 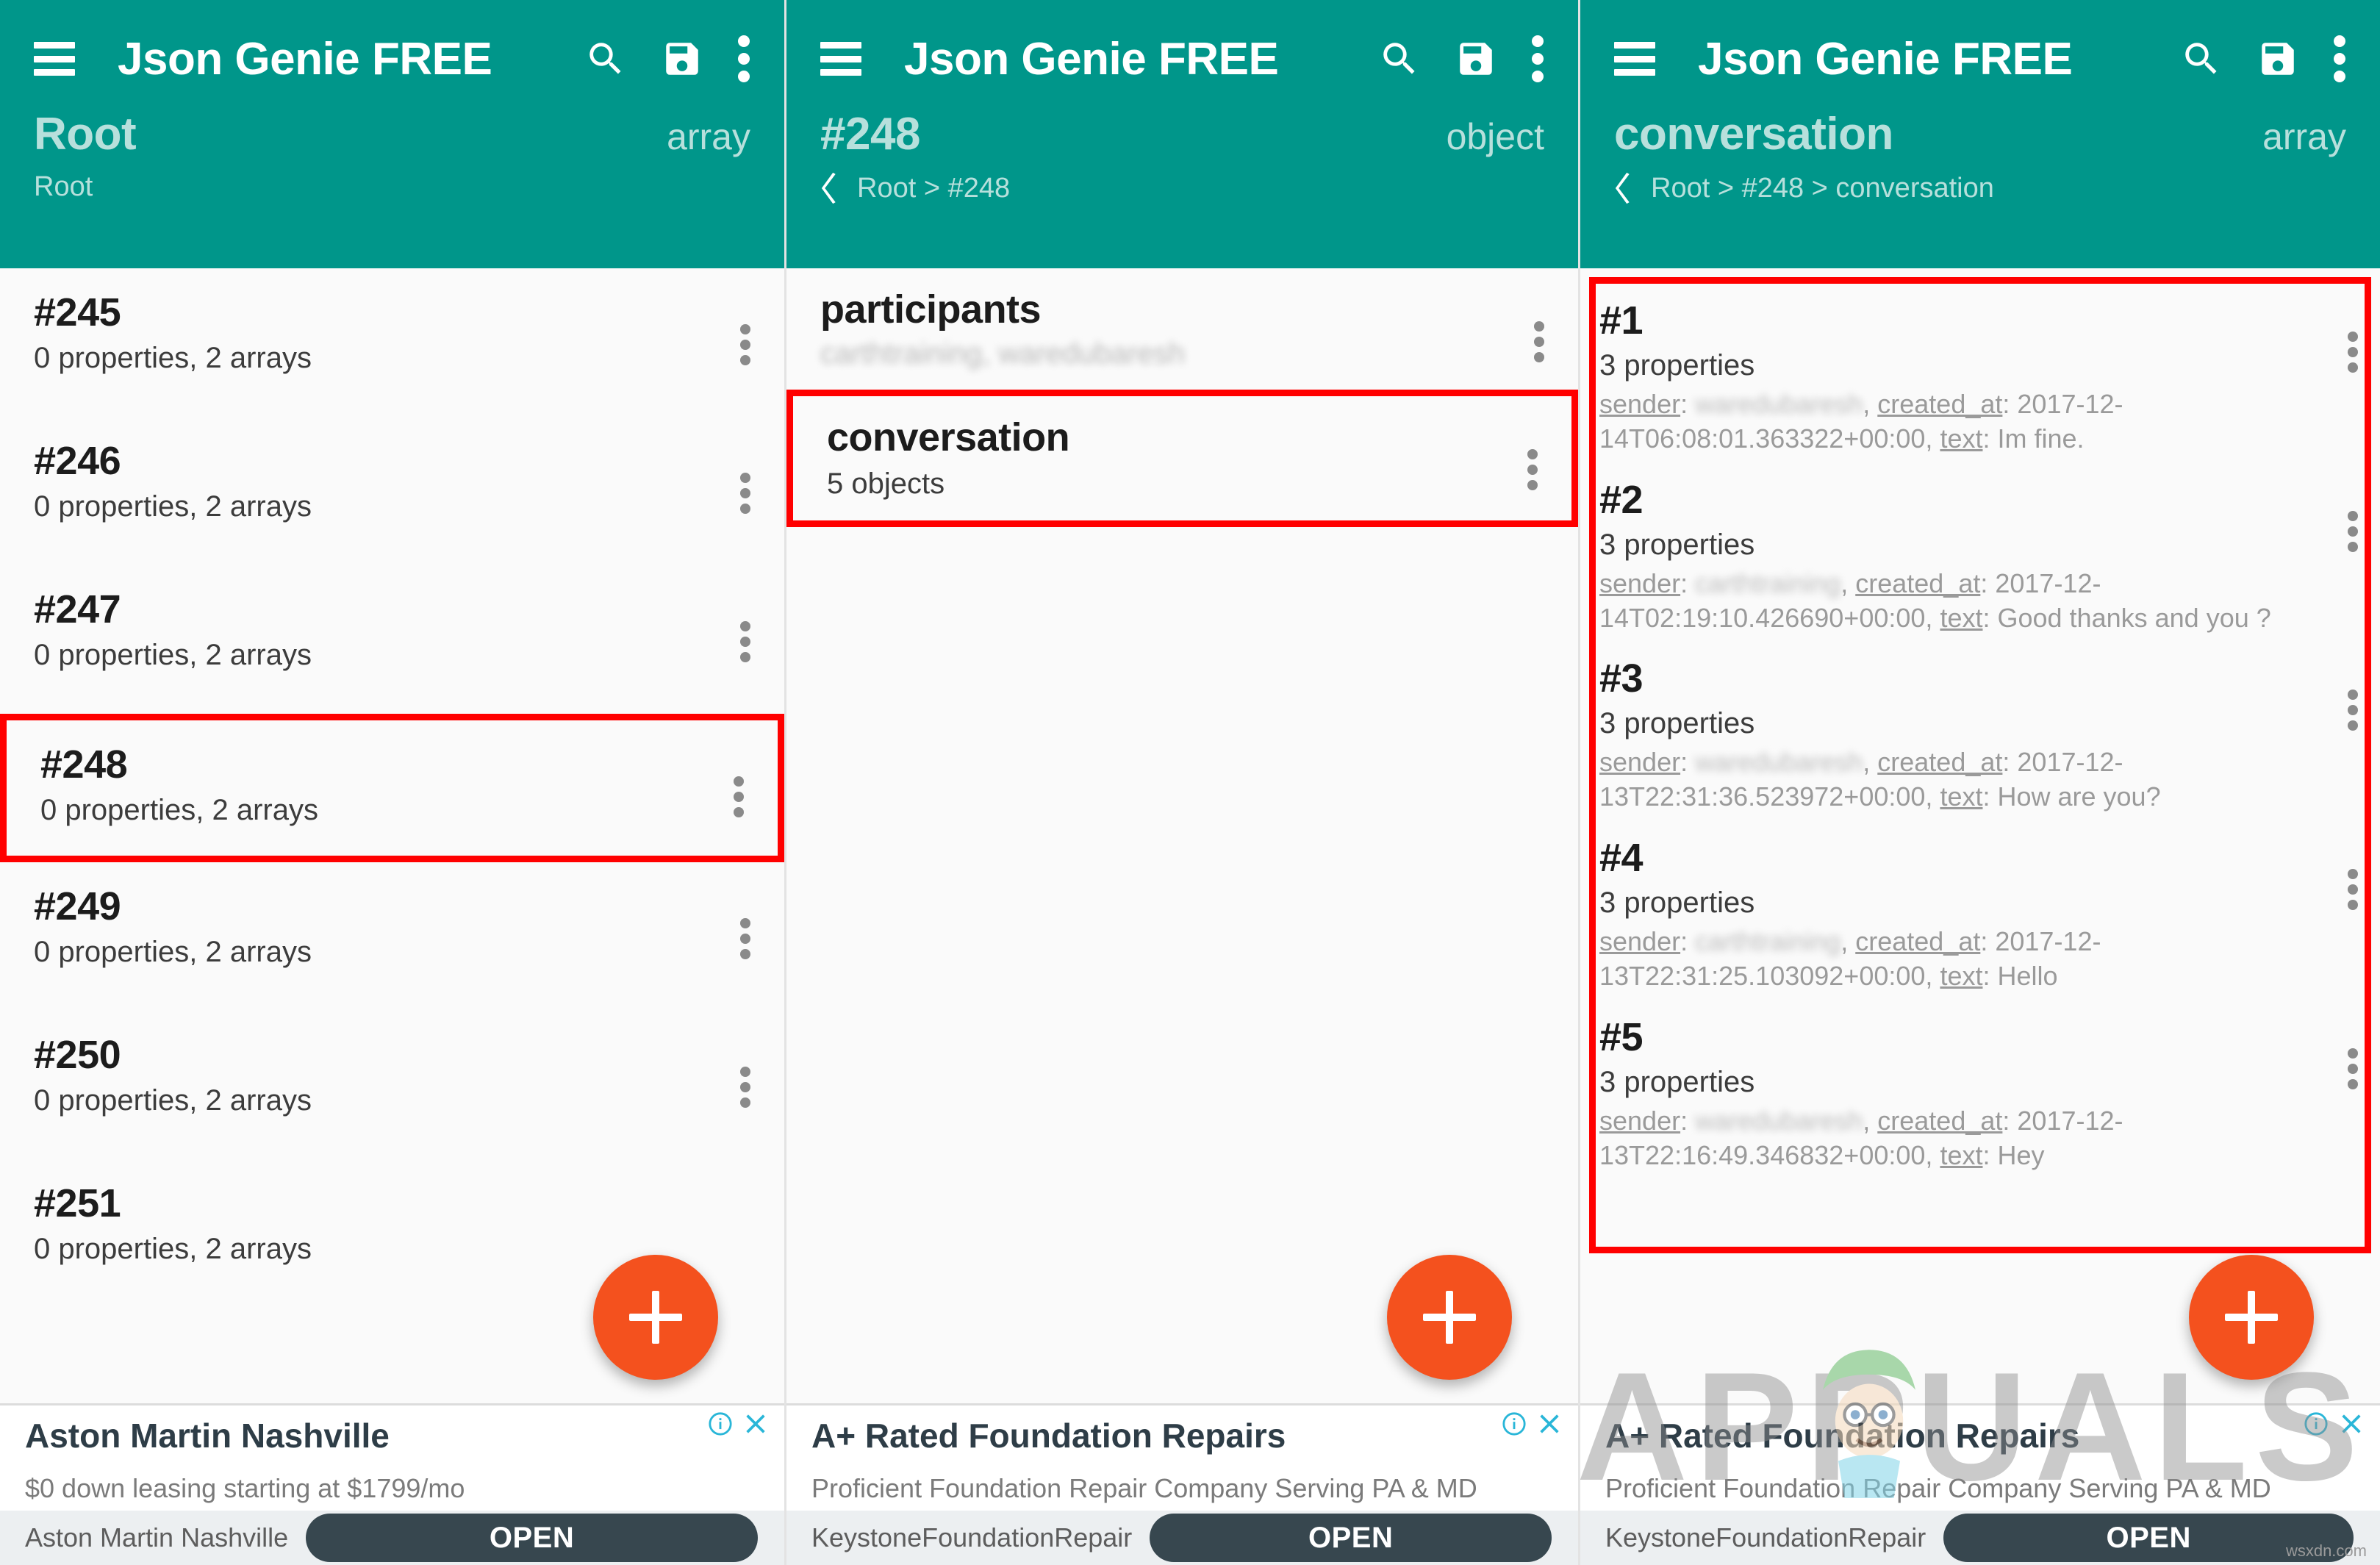 What do you see at coordinates (1822, 188) in the screenshot?
I see `breadcrumb: Root > #248 > conversation` at bounding box center [1822, 188].